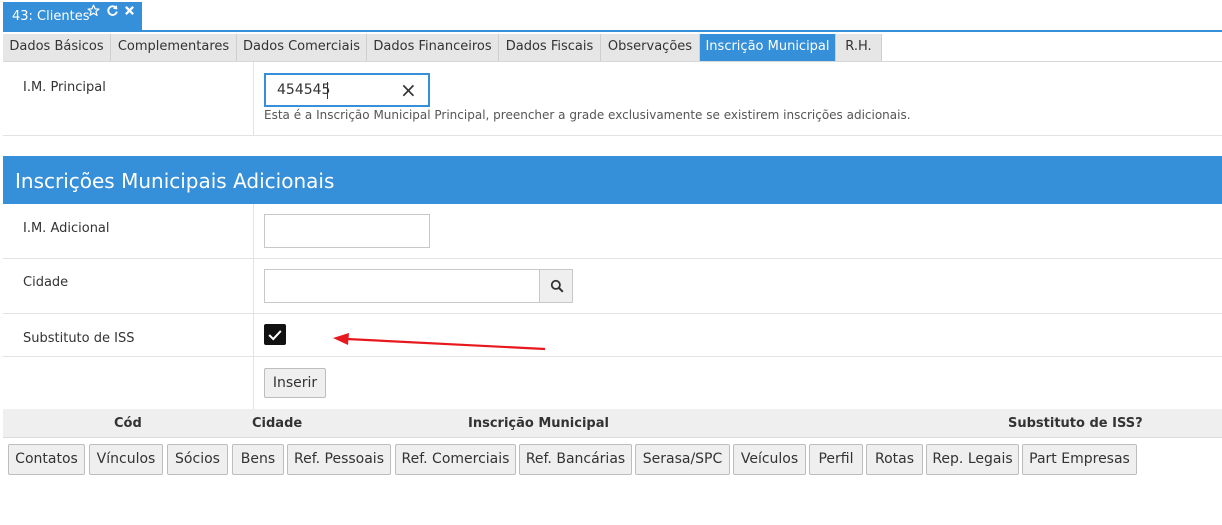 The height and width of the screenshot is (525, 1222). What do you see at coordinates (768, 47) in the screenshot?
I see `tab-inscricao-municipal: Inscrição Municipal` at bounding box center [768, 47].